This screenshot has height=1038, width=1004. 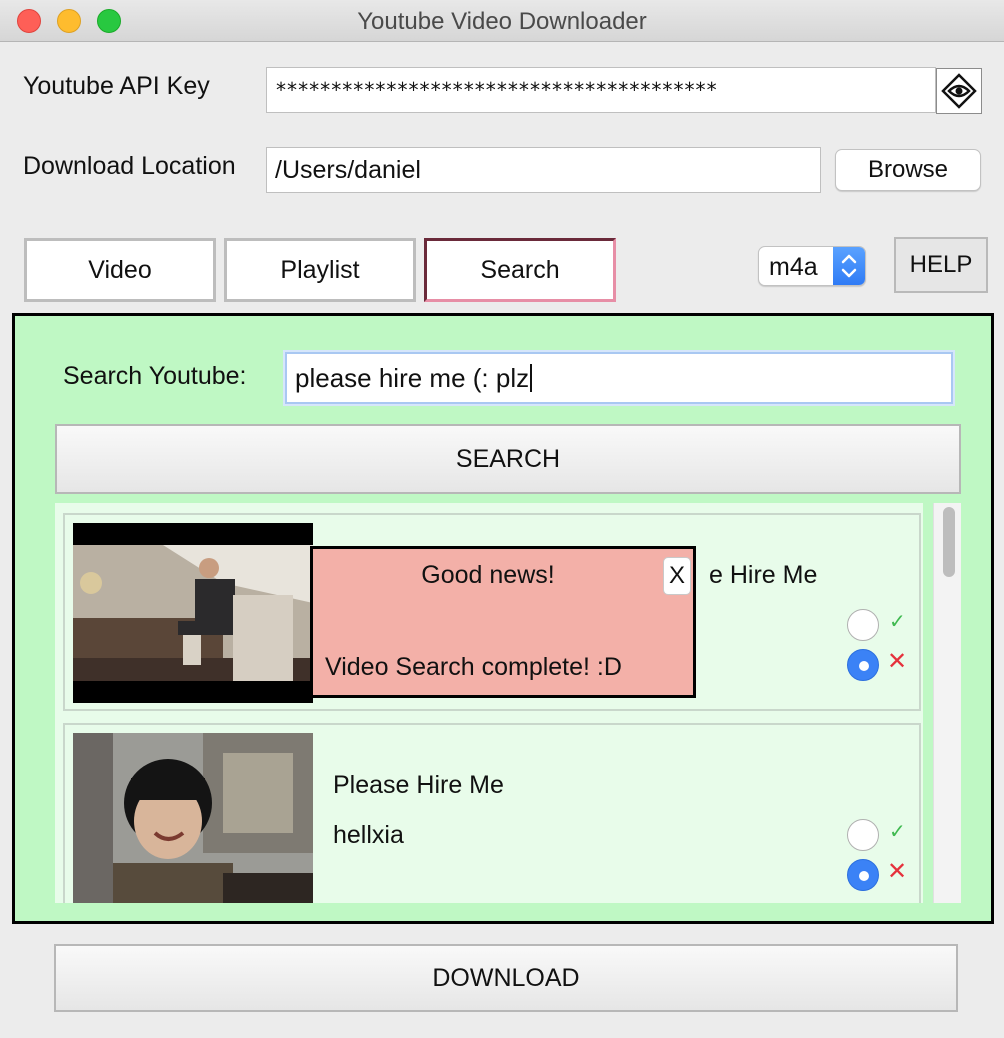 I want to click on format-select-value: m4a, so click(x=793, y=267).